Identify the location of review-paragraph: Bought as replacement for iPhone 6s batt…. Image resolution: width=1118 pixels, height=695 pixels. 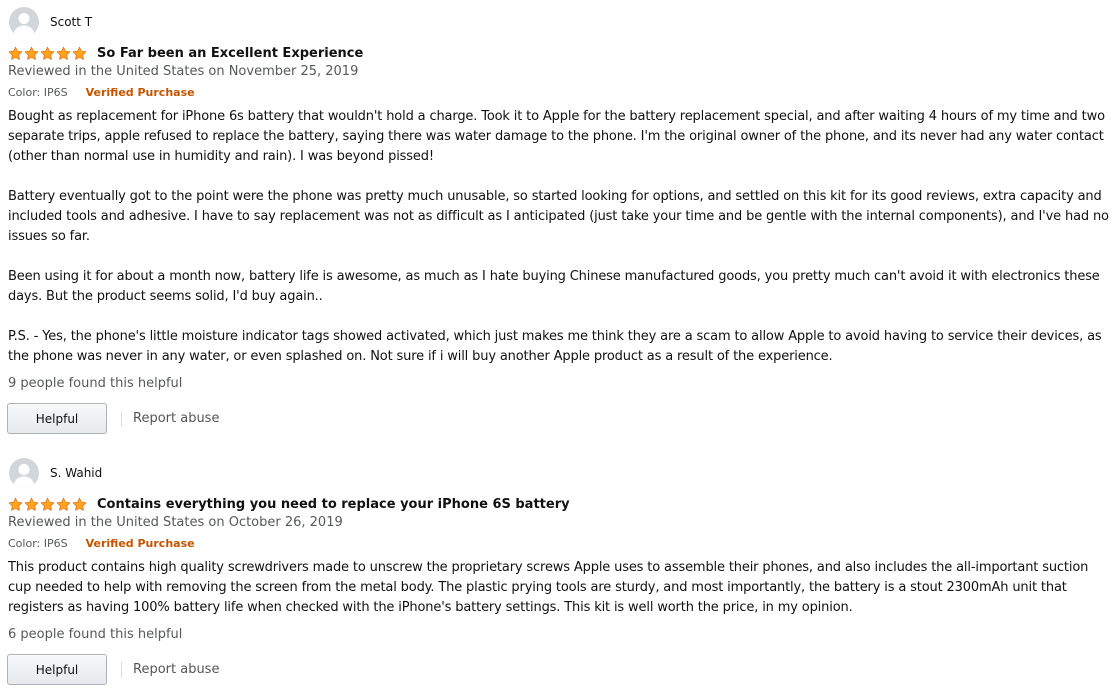
(556, 136).